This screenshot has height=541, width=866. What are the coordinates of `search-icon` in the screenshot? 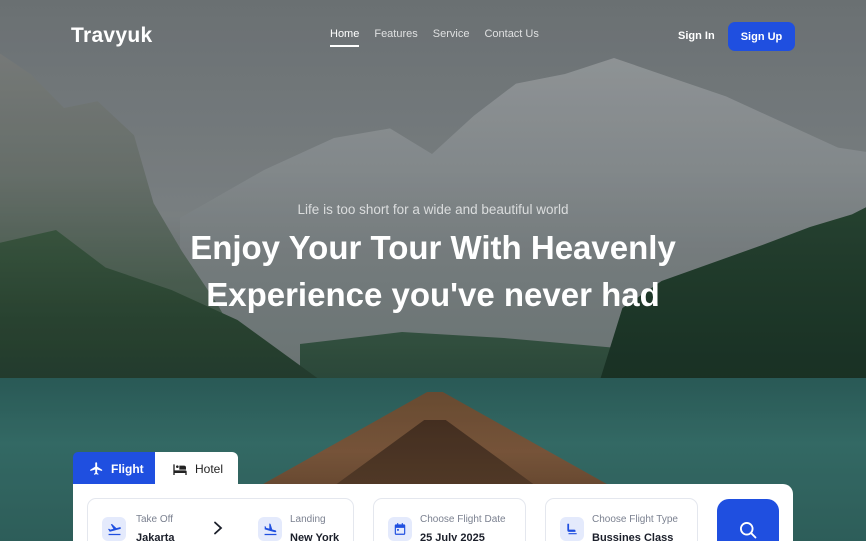 It's located at (748, 530).